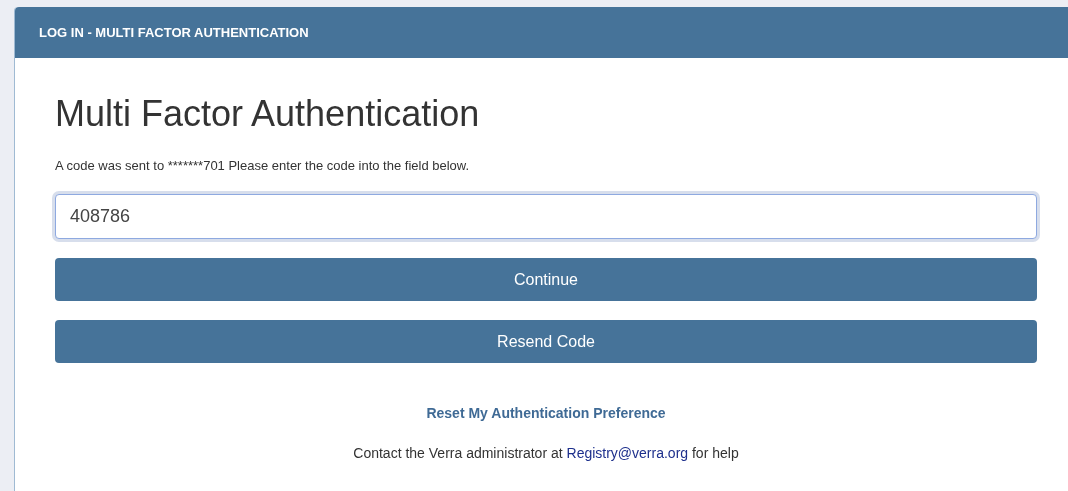  What do you see at coordinates (546, 413) in the screenshot?
I see `reset-preference-link: Reset My Authentication Preference` at bounding box center [546, 413].